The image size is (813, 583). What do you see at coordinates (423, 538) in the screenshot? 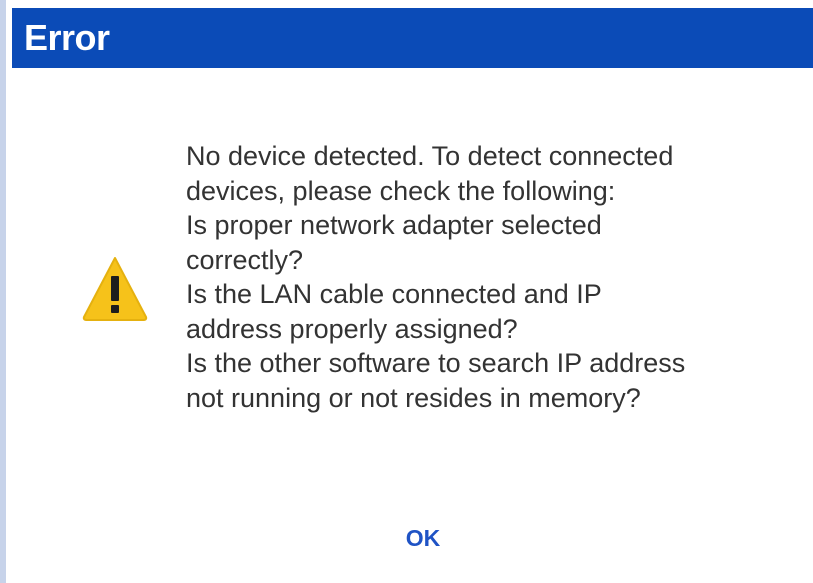
I see `ok-button: OK` at bounding box center [423, 538].